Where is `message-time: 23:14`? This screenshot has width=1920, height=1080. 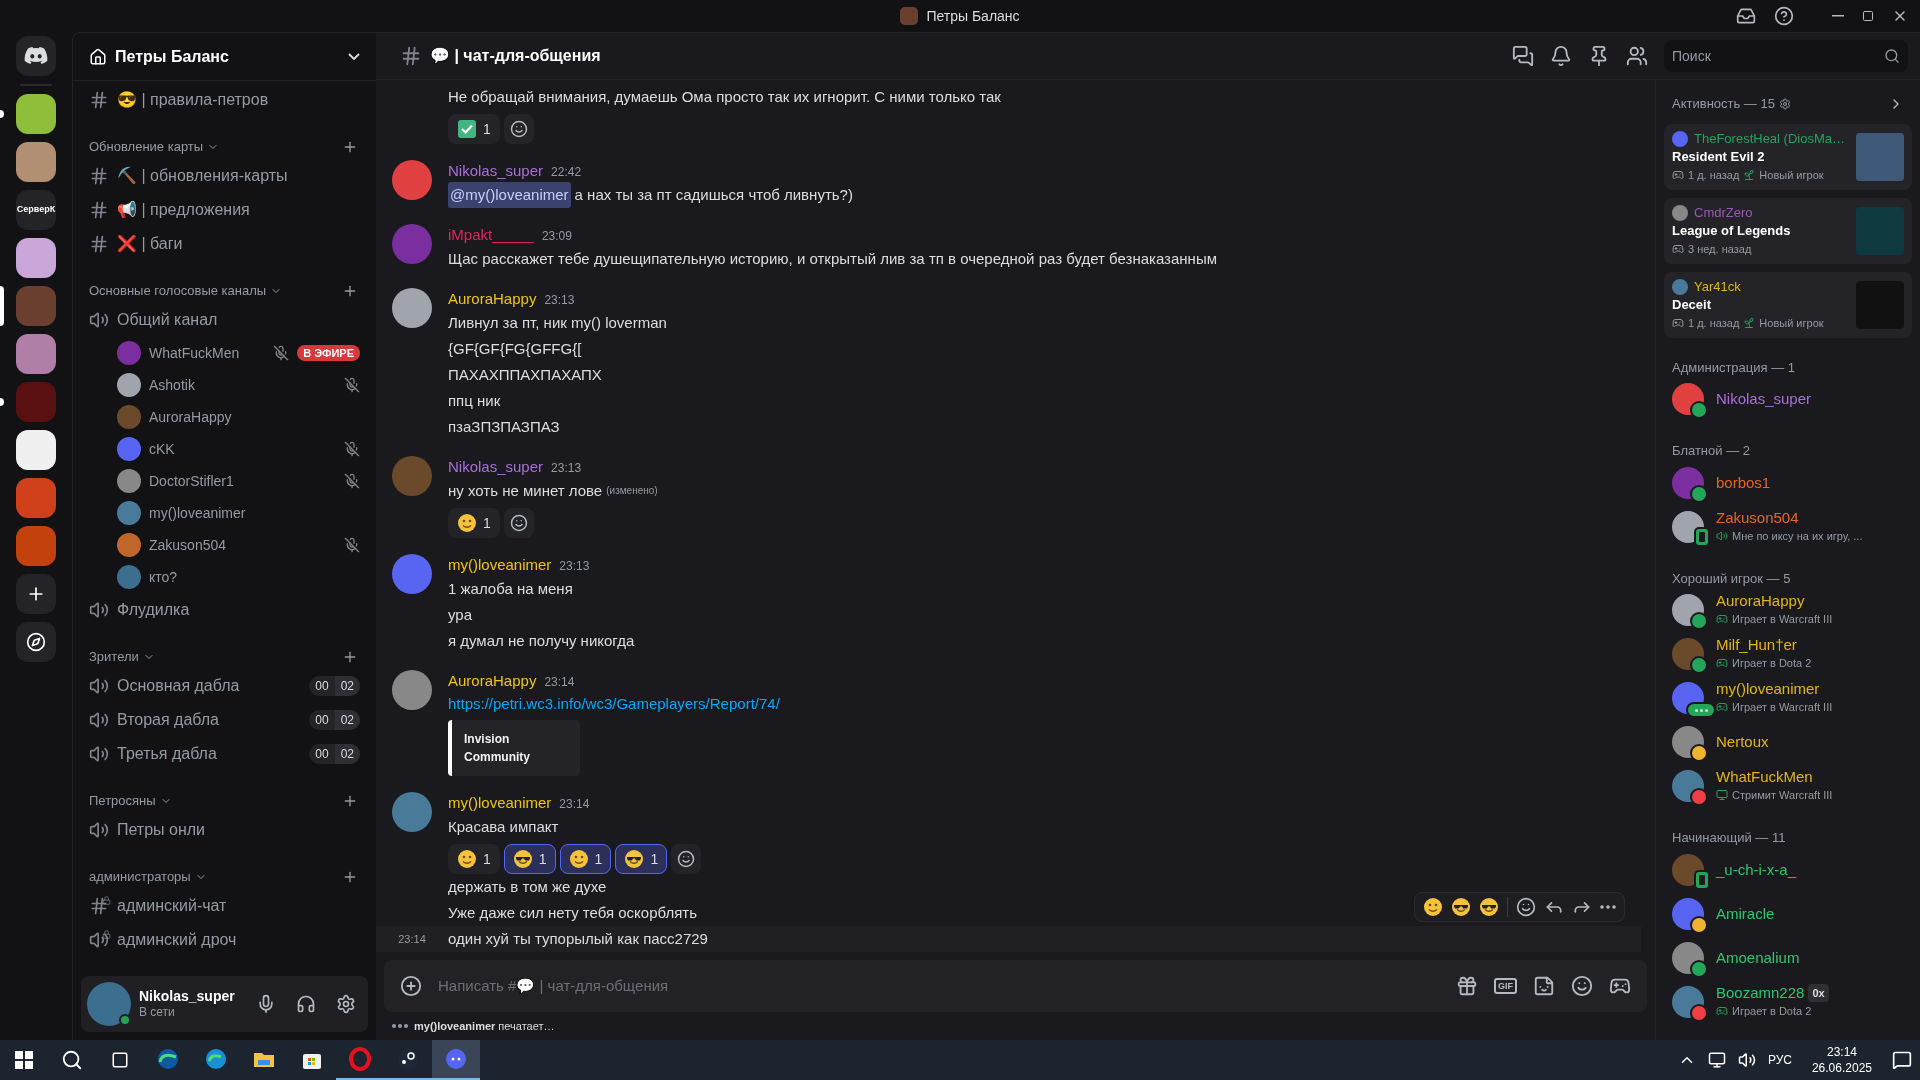
message-time: 23:14 is located at coordinates (574, 804).